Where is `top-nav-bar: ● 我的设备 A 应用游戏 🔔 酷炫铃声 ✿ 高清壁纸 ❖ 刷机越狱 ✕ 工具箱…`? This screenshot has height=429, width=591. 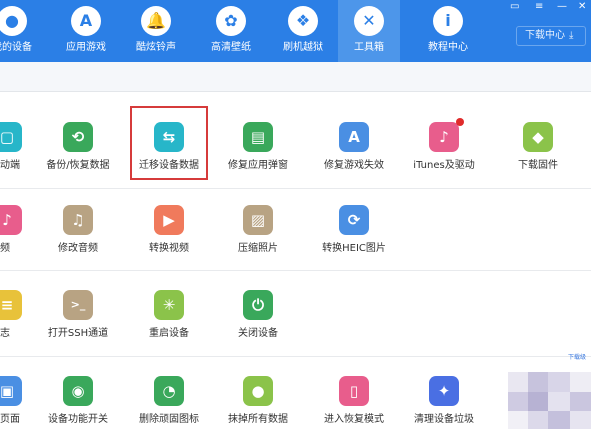 top-nav-bar: ● 我的设备 A 应用游戏 🔔 酷炫铃声 ✿ 高清壁纸 ❖ 刷机越狱 ✕ 工具箱… is located at coordinates (295, 31).